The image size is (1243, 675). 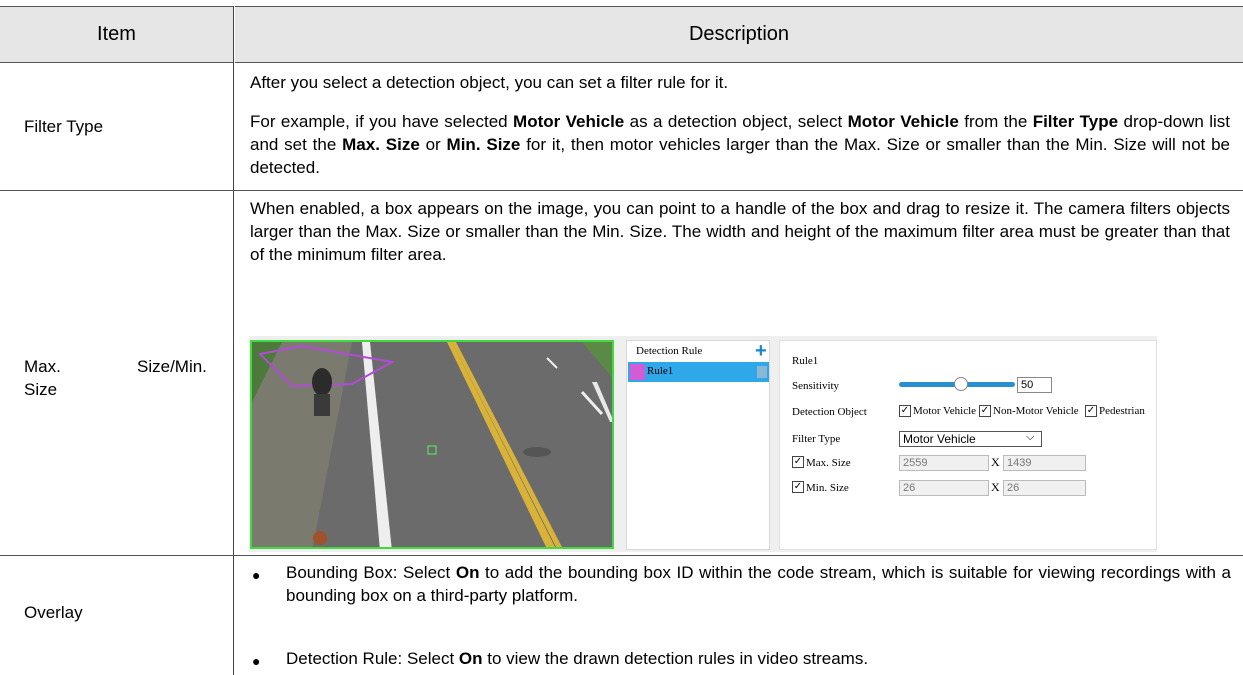 What do you see at coordinates (970, 439) in the screenshot?
I see `filter-type-select: Motor Vehicle` at bounding box center [970, 439].